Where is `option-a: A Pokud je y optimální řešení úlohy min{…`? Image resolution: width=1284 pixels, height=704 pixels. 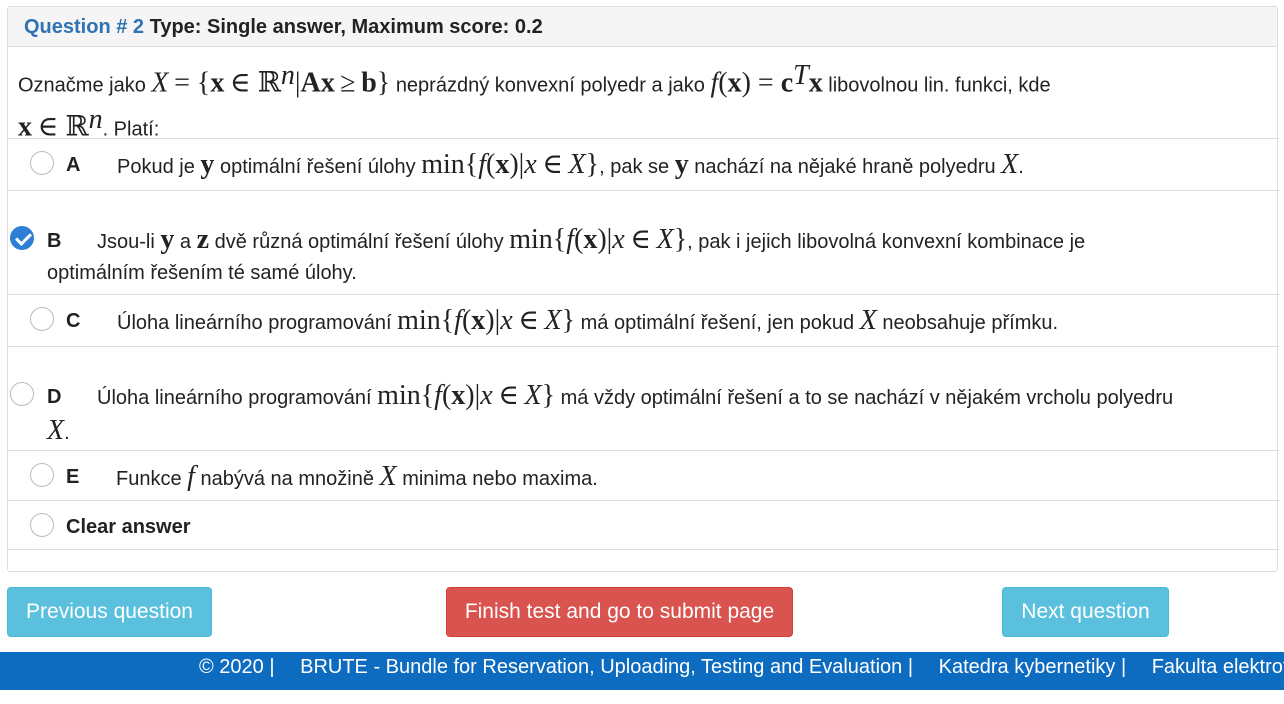 option-a: A Pokud je y optimální řešení úlohy min{… is located at coordinates (643, 164).